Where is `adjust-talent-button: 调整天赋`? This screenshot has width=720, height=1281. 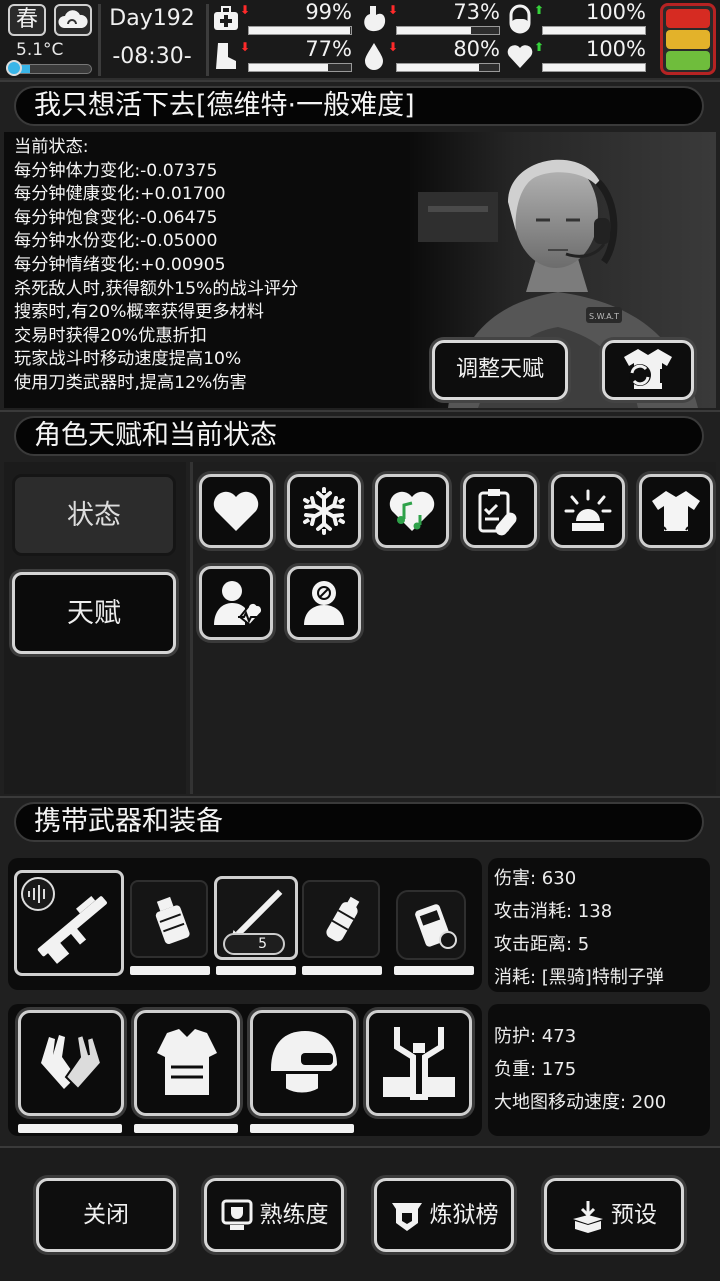
adjust-talent-button: 调整天赋 is located at coordinates (500, 370).